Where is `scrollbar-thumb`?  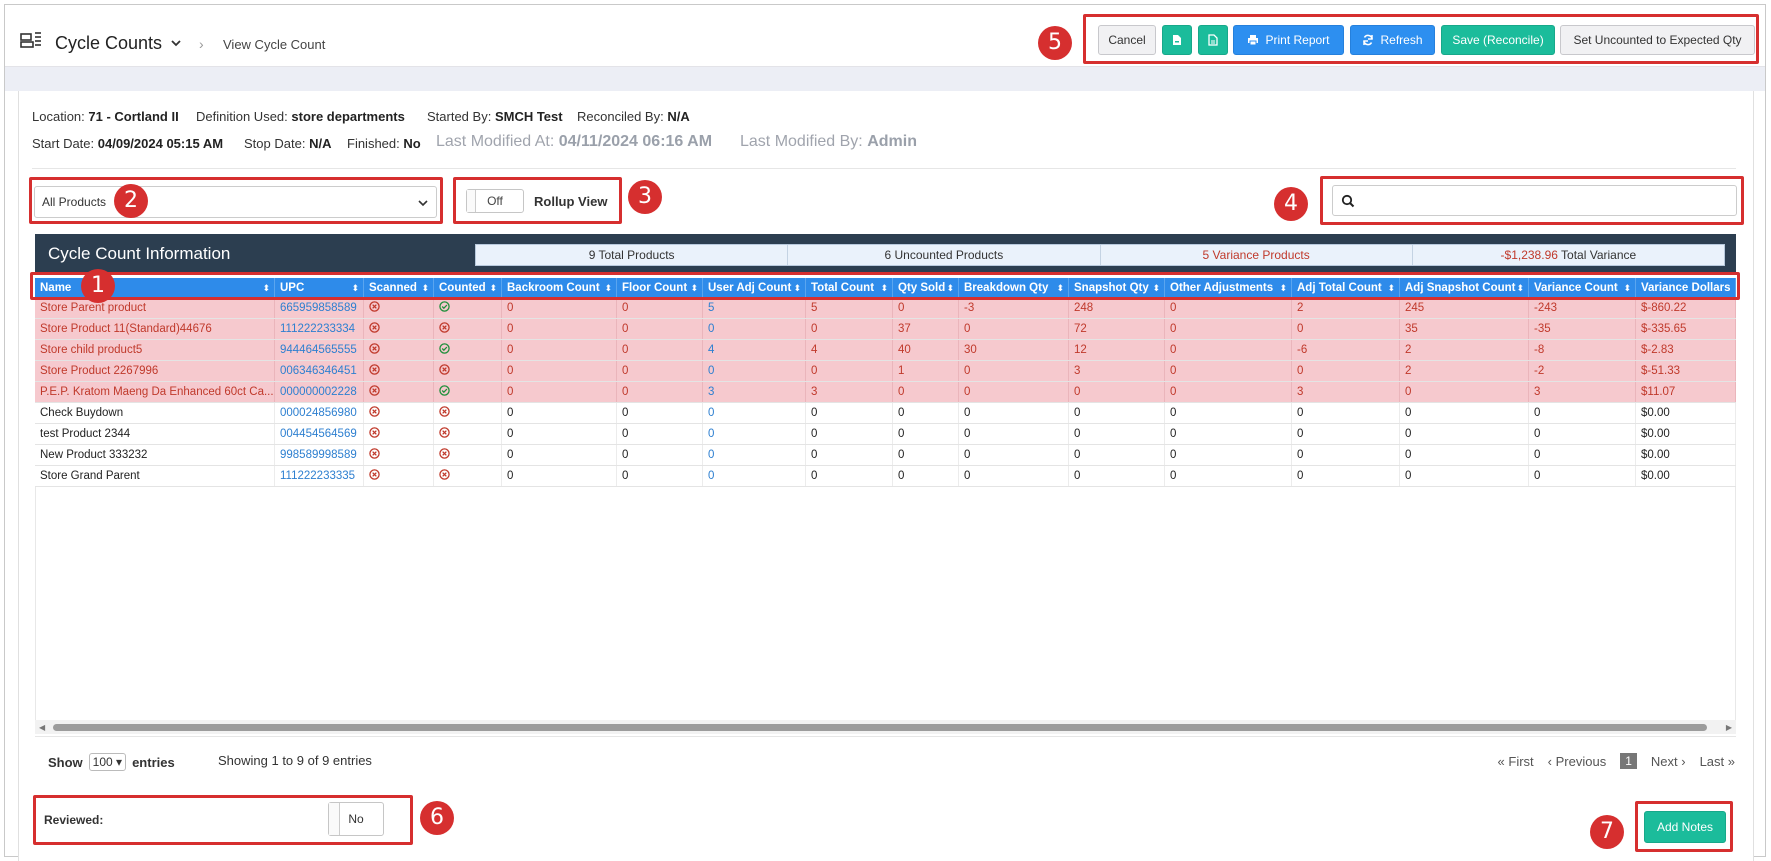
scrollbar-thumb is located at coordinates (880, 727).